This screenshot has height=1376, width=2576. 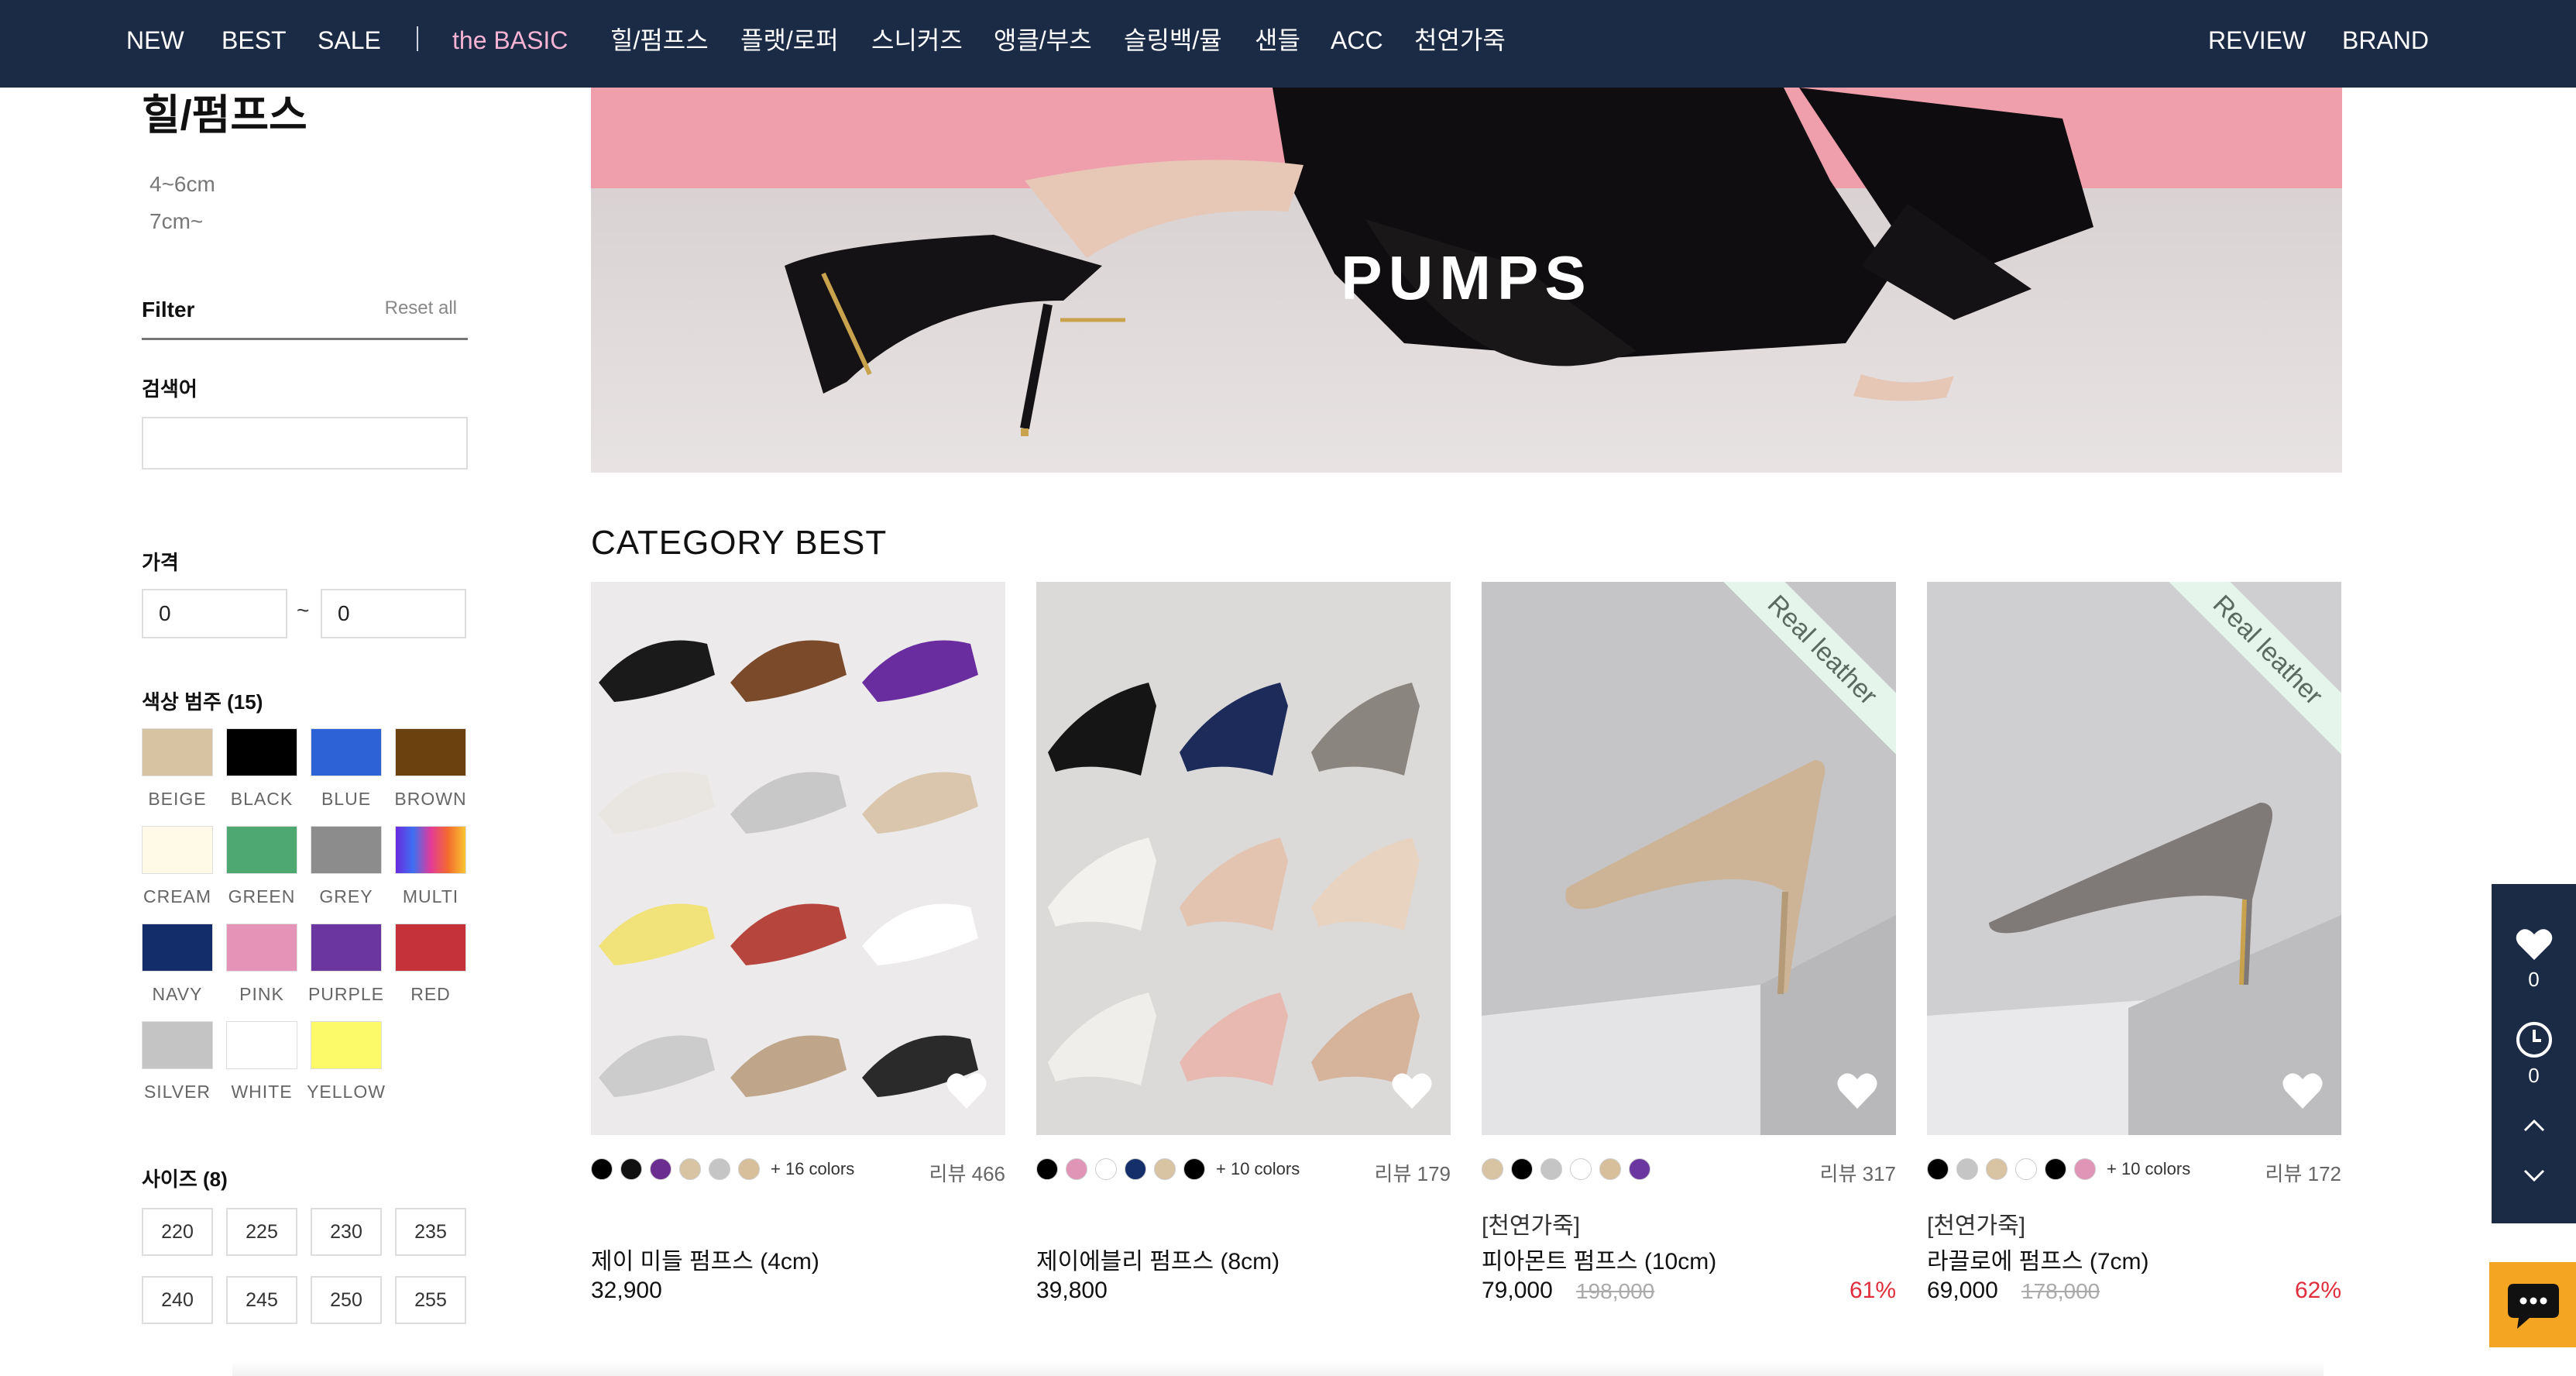 I want to click on nav-brand: BRAND, so click(x=2385, y=40).